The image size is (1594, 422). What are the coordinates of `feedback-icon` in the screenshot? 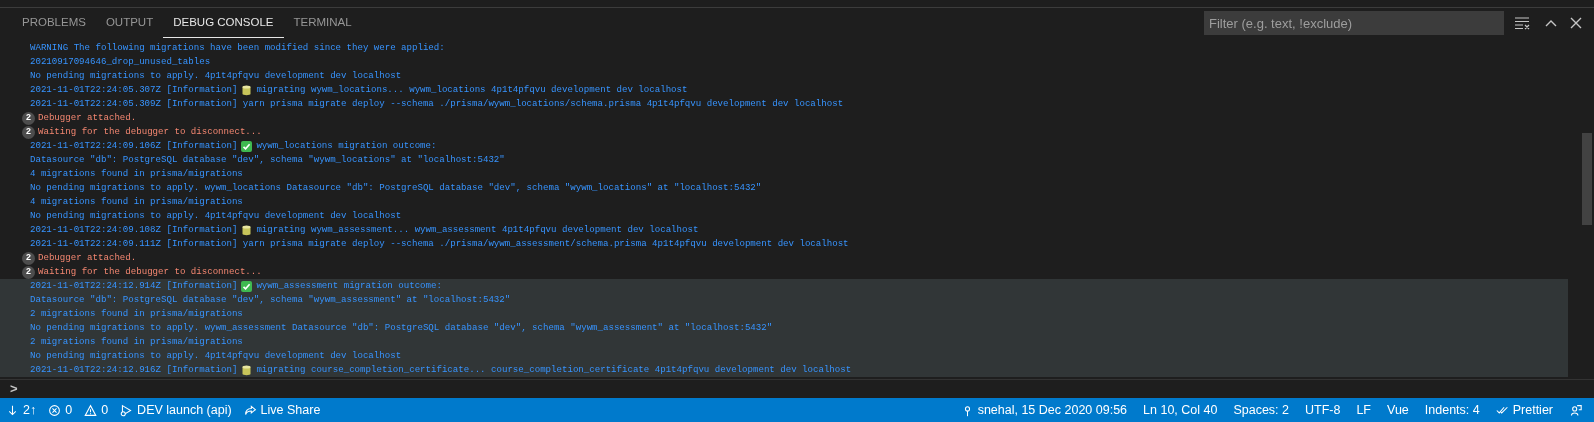 It's located at (1575, 410).